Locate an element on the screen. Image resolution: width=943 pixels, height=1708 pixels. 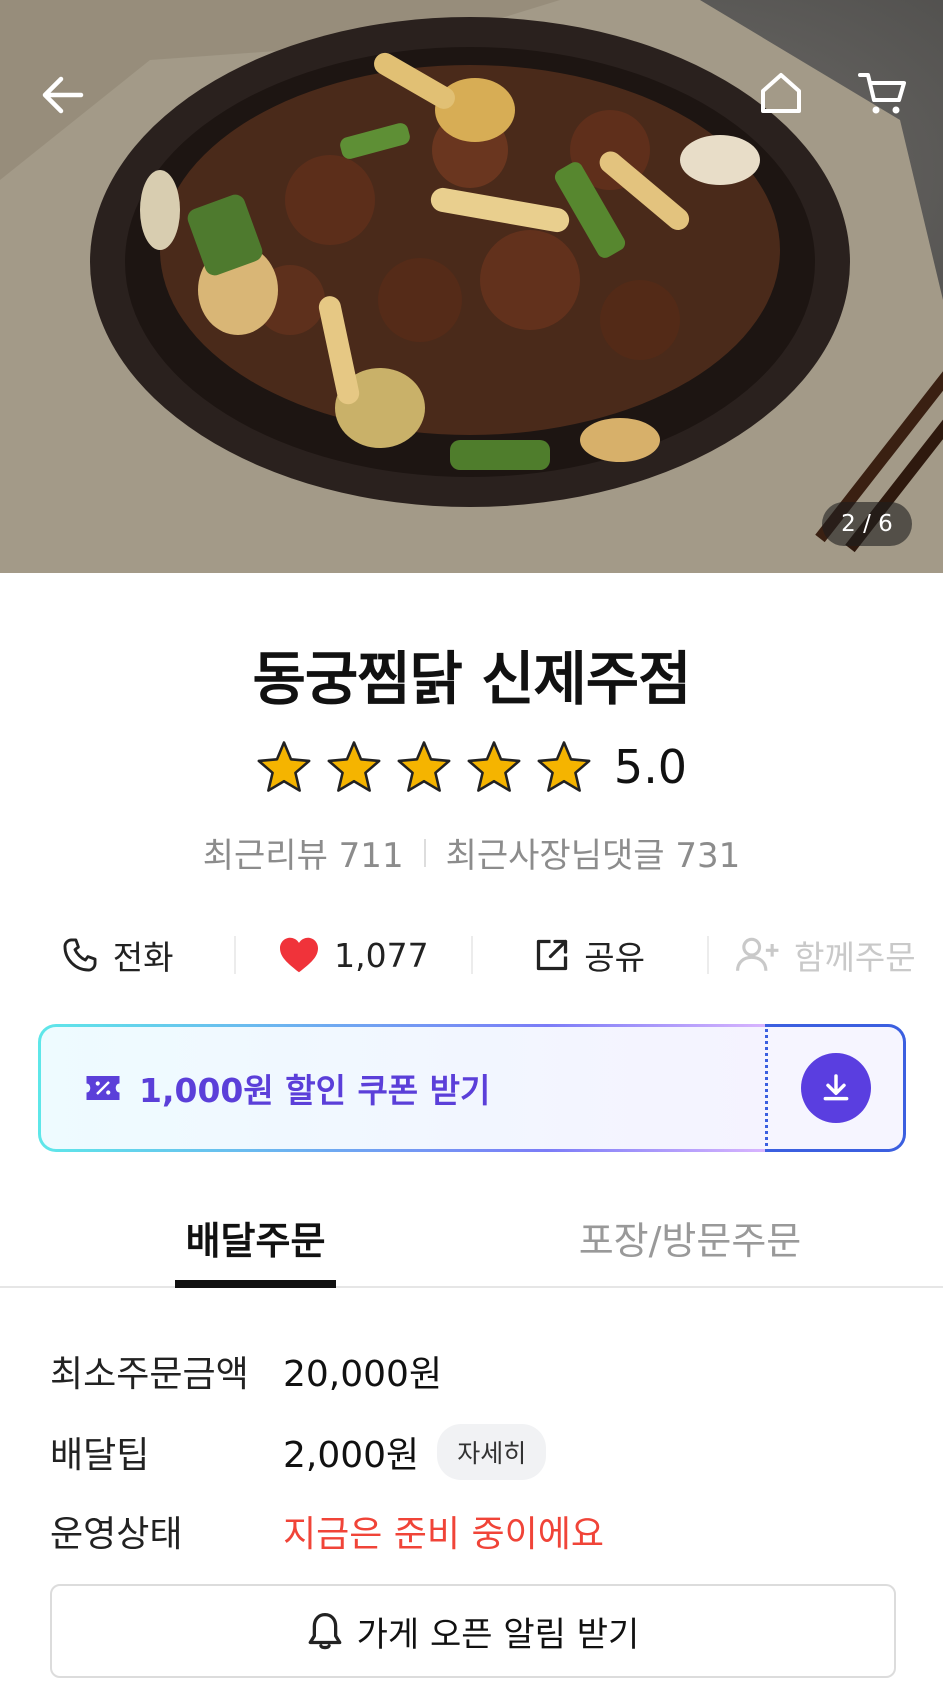
home-button is located at coordinates (781, 93).